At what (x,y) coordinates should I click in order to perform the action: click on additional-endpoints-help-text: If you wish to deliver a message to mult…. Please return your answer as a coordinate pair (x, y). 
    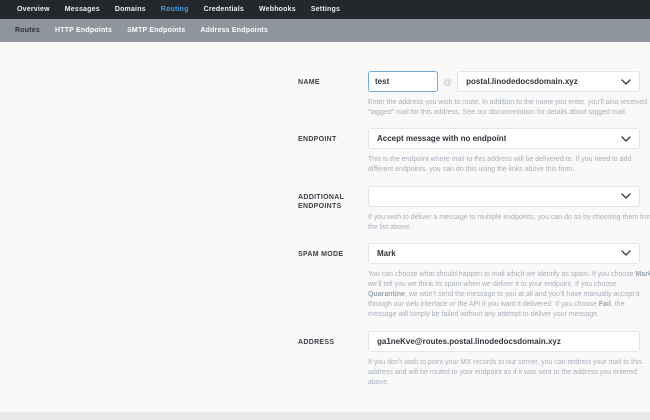
    Looking at the image, I should click on (509, 222).